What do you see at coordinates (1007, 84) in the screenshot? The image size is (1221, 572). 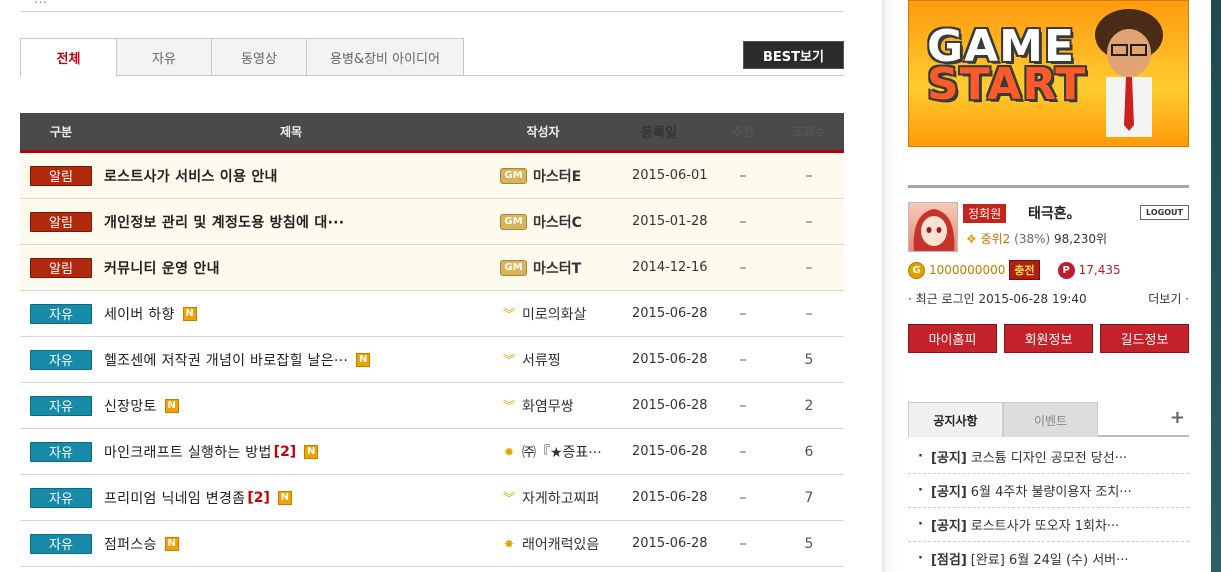 I see `game-start-line2: START` at bounding box center [1007, 84].